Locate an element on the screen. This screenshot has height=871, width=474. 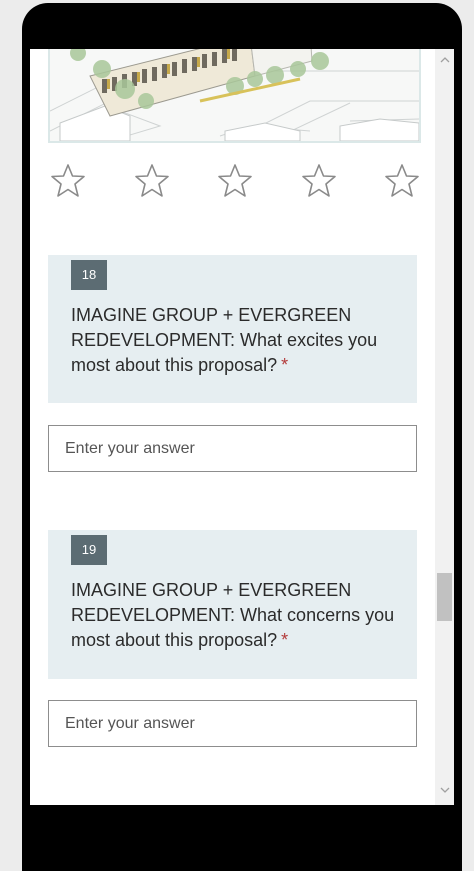
scrollbar-thumb is located at coordinates (444, 597).